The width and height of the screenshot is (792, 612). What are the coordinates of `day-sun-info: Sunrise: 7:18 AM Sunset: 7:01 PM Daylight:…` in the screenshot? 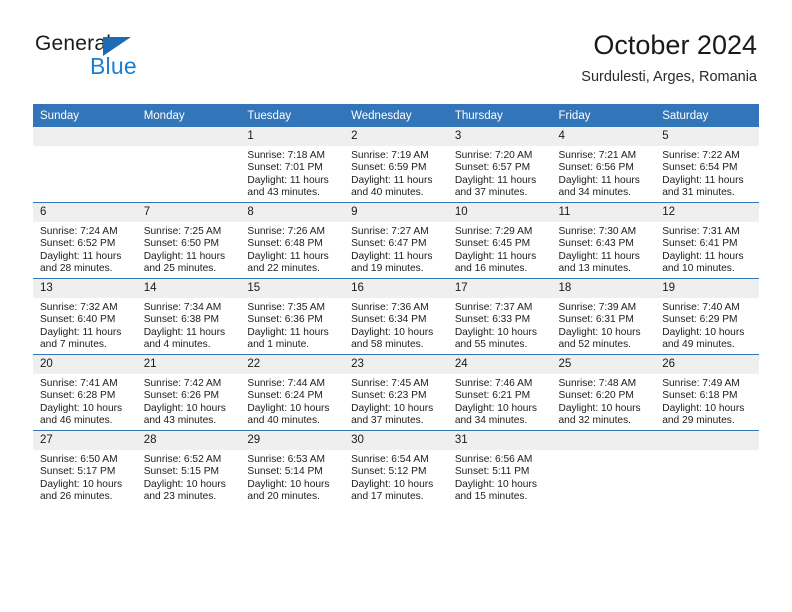 It's located at (292, 173).